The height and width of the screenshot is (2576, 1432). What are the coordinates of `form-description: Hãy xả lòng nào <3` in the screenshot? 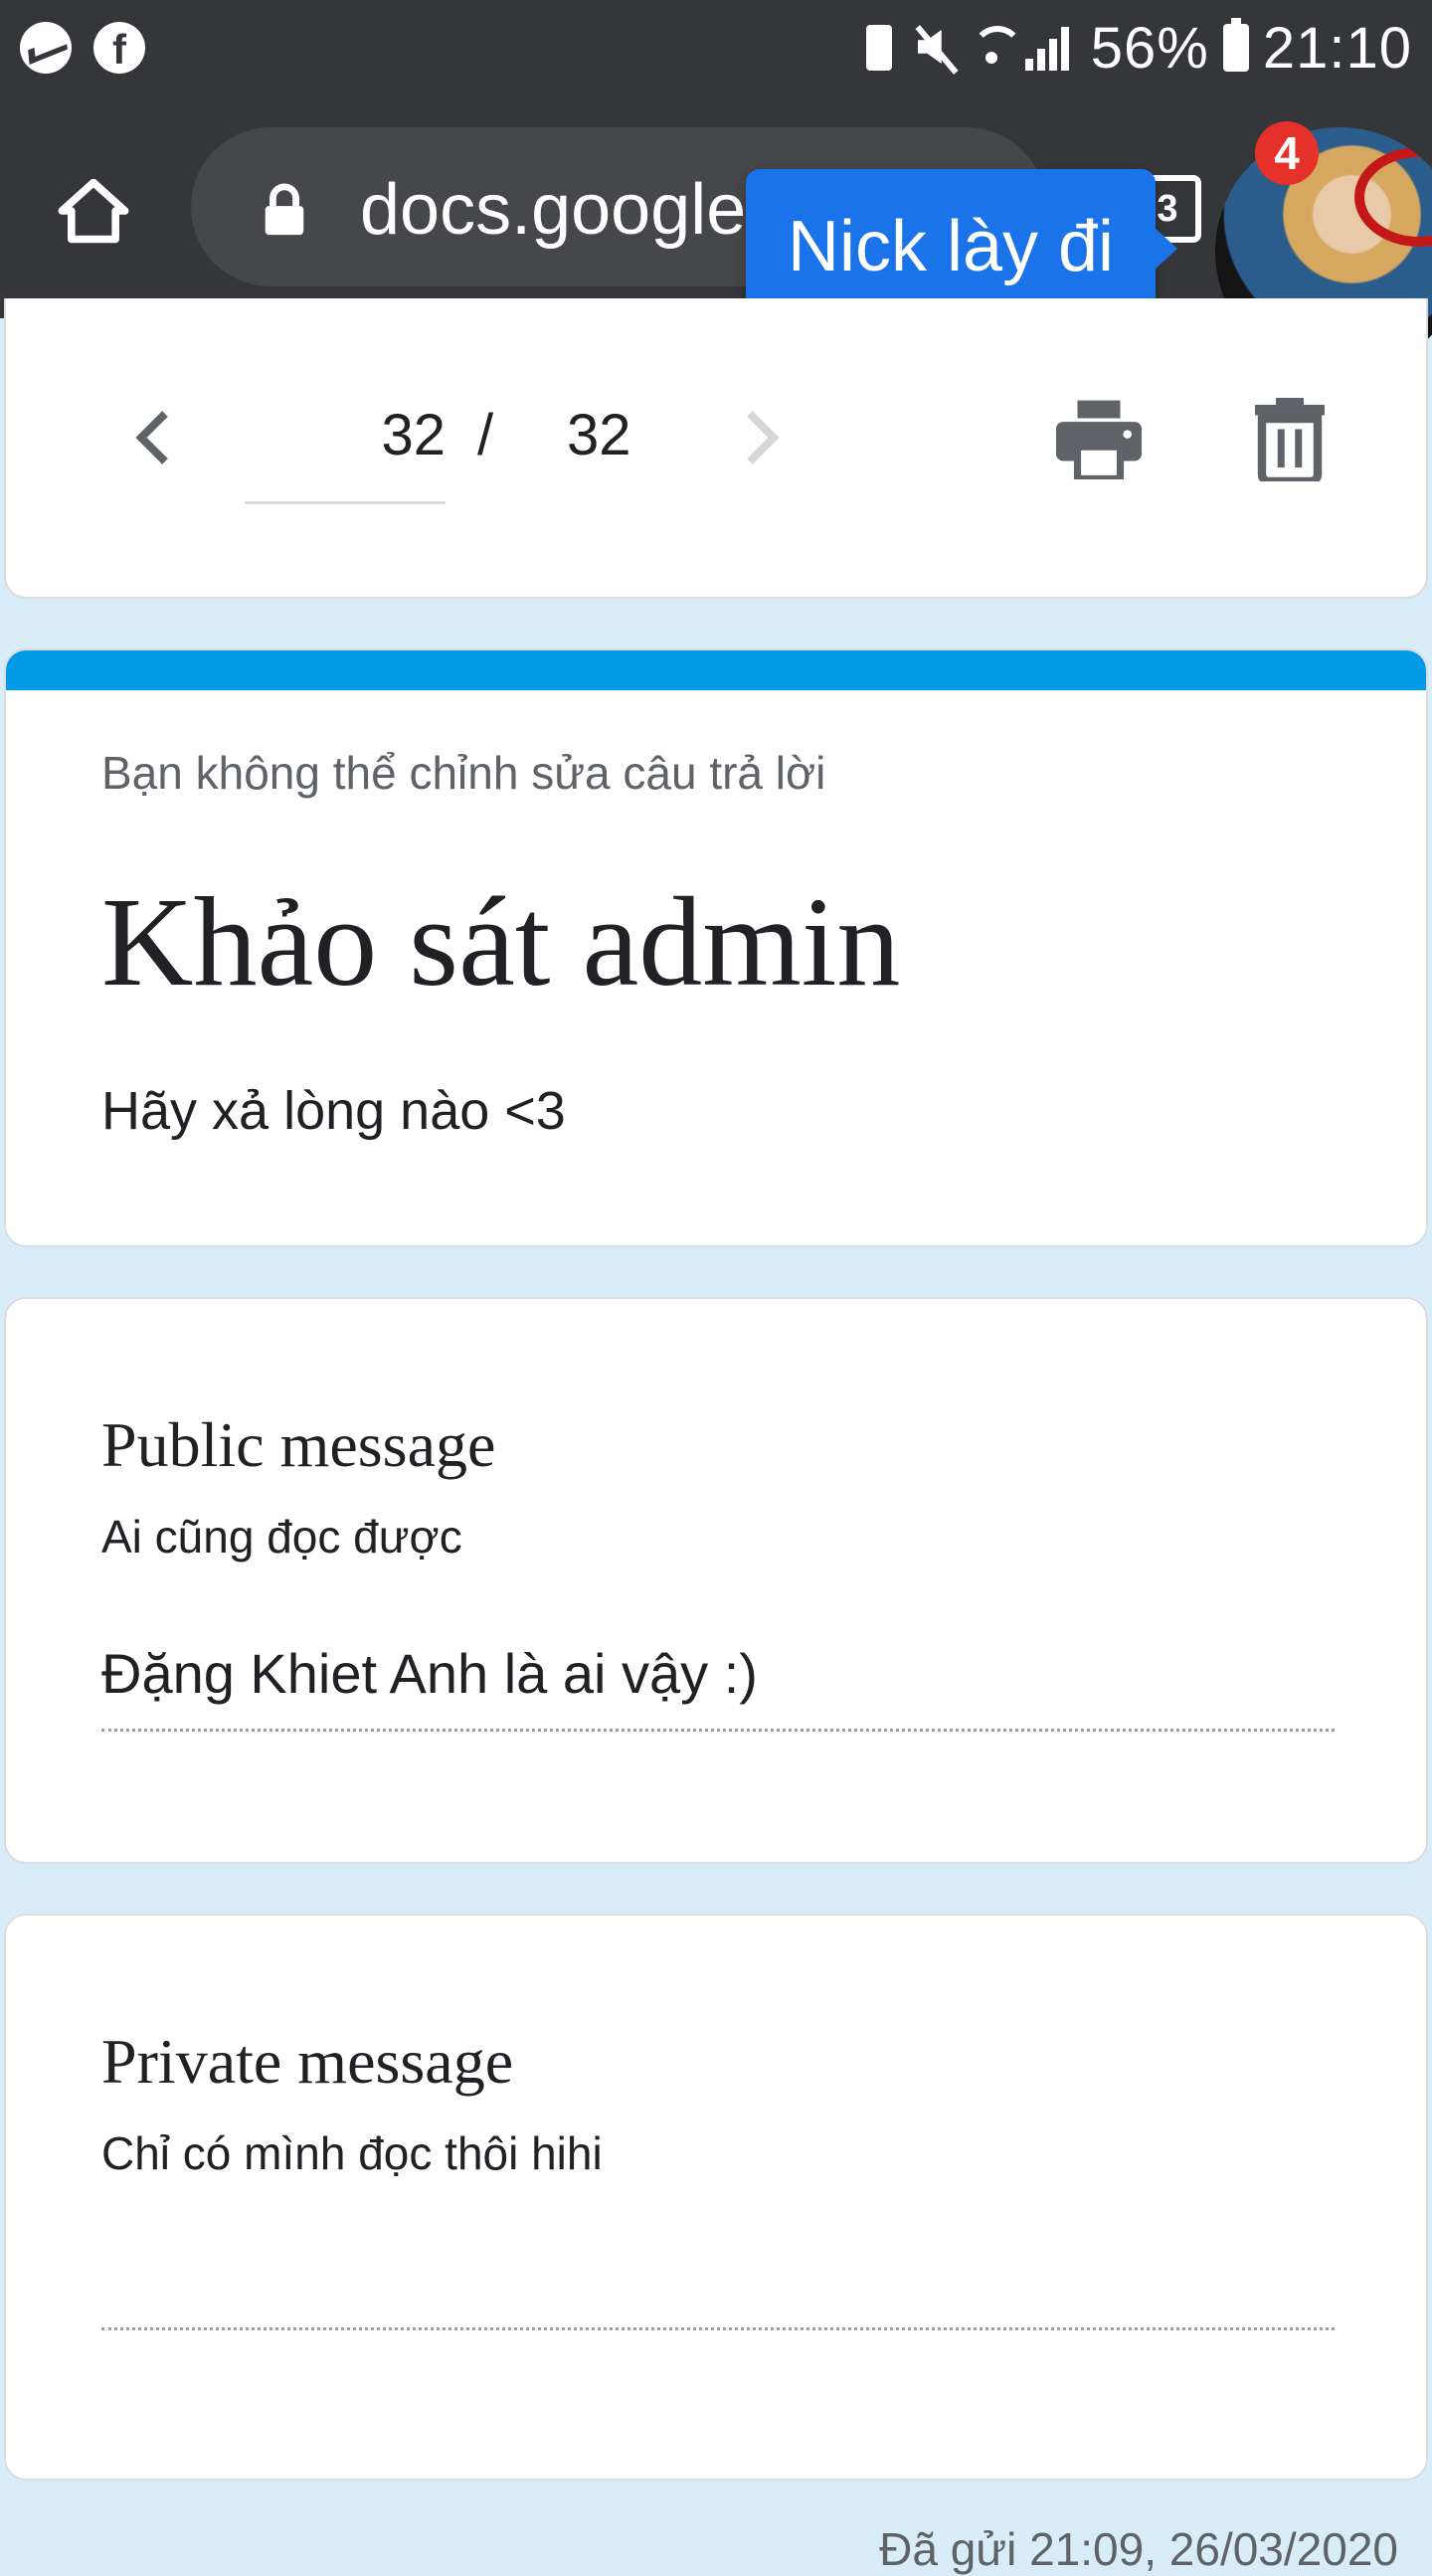 It's located at (333, 1111).